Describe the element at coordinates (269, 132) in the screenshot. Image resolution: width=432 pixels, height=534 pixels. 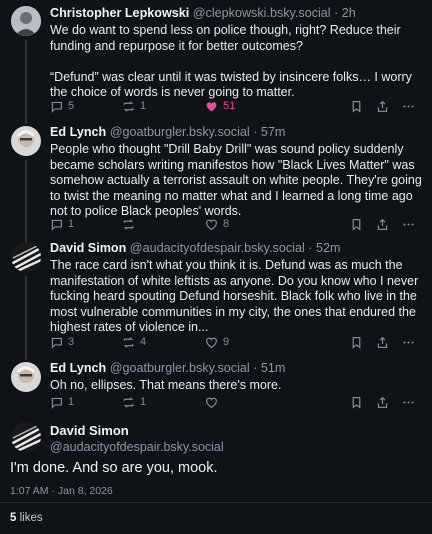
I see `post-time: · 57m` at that location.